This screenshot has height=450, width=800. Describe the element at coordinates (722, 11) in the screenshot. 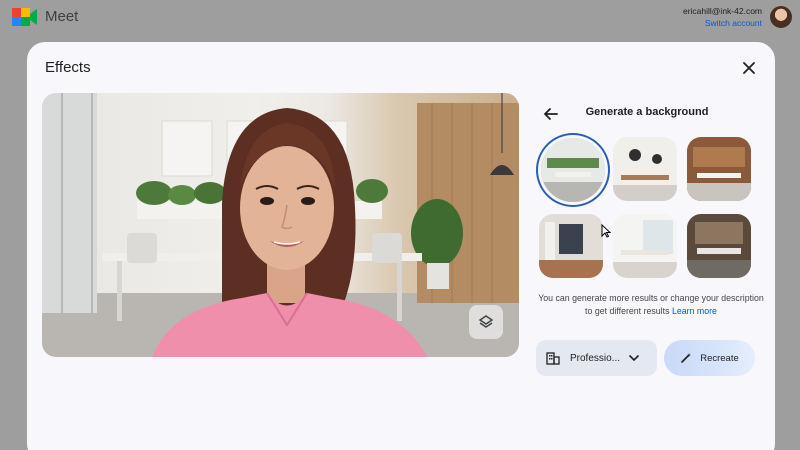

I see `account-email: ericahill@ink-42.com` at that location.